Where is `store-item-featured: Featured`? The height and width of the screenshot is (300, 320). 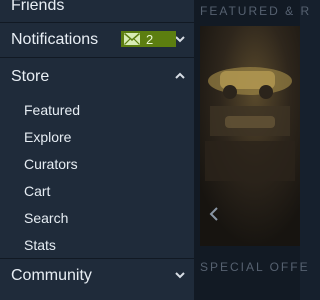 store-item-featured: Featured is located at coordinates (97, 109).